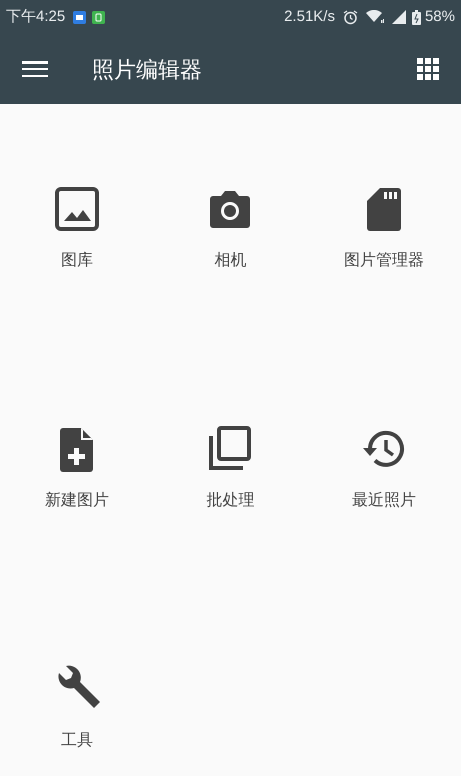 This screenshot has width=461, height=776. Describe the element at coordinates (35, 69) in the screenshot. I see `menu-icon` at that location.